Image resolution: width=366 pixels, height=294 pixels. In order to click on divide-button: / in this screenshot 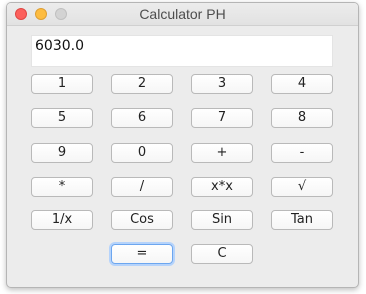, I will do `click(142, 187)`.